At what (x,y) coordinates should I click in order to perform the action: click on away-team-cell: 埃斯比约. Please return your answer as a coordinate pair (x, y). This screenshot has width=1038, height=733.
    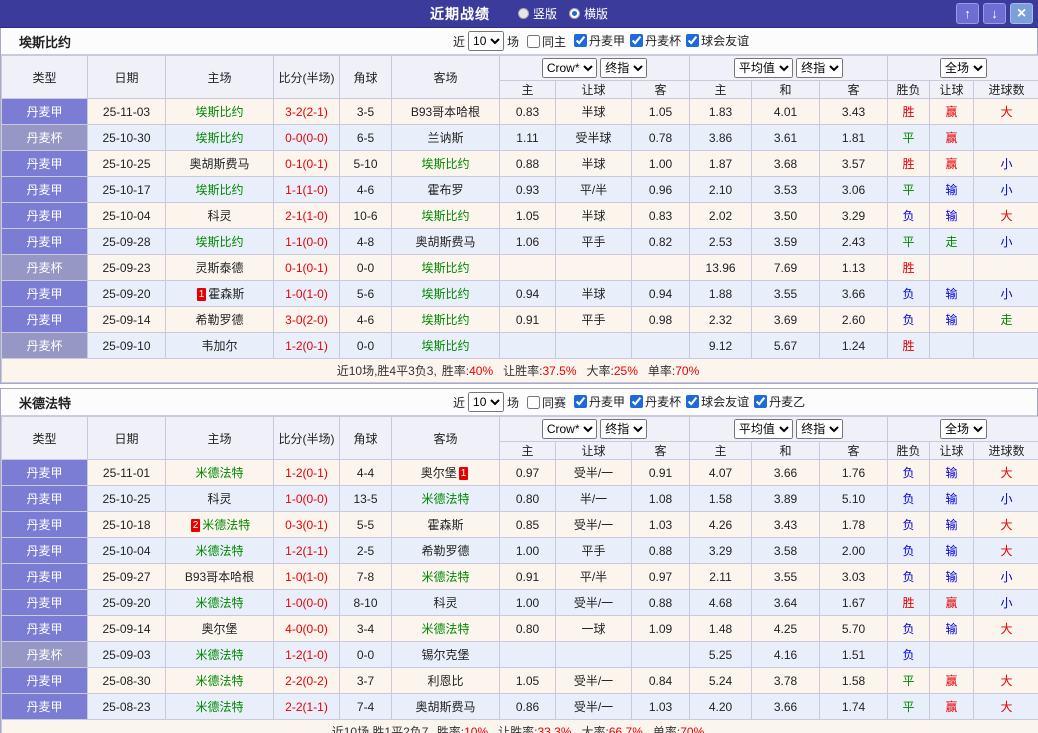
    Looking at the image, I should click on (445, 163).